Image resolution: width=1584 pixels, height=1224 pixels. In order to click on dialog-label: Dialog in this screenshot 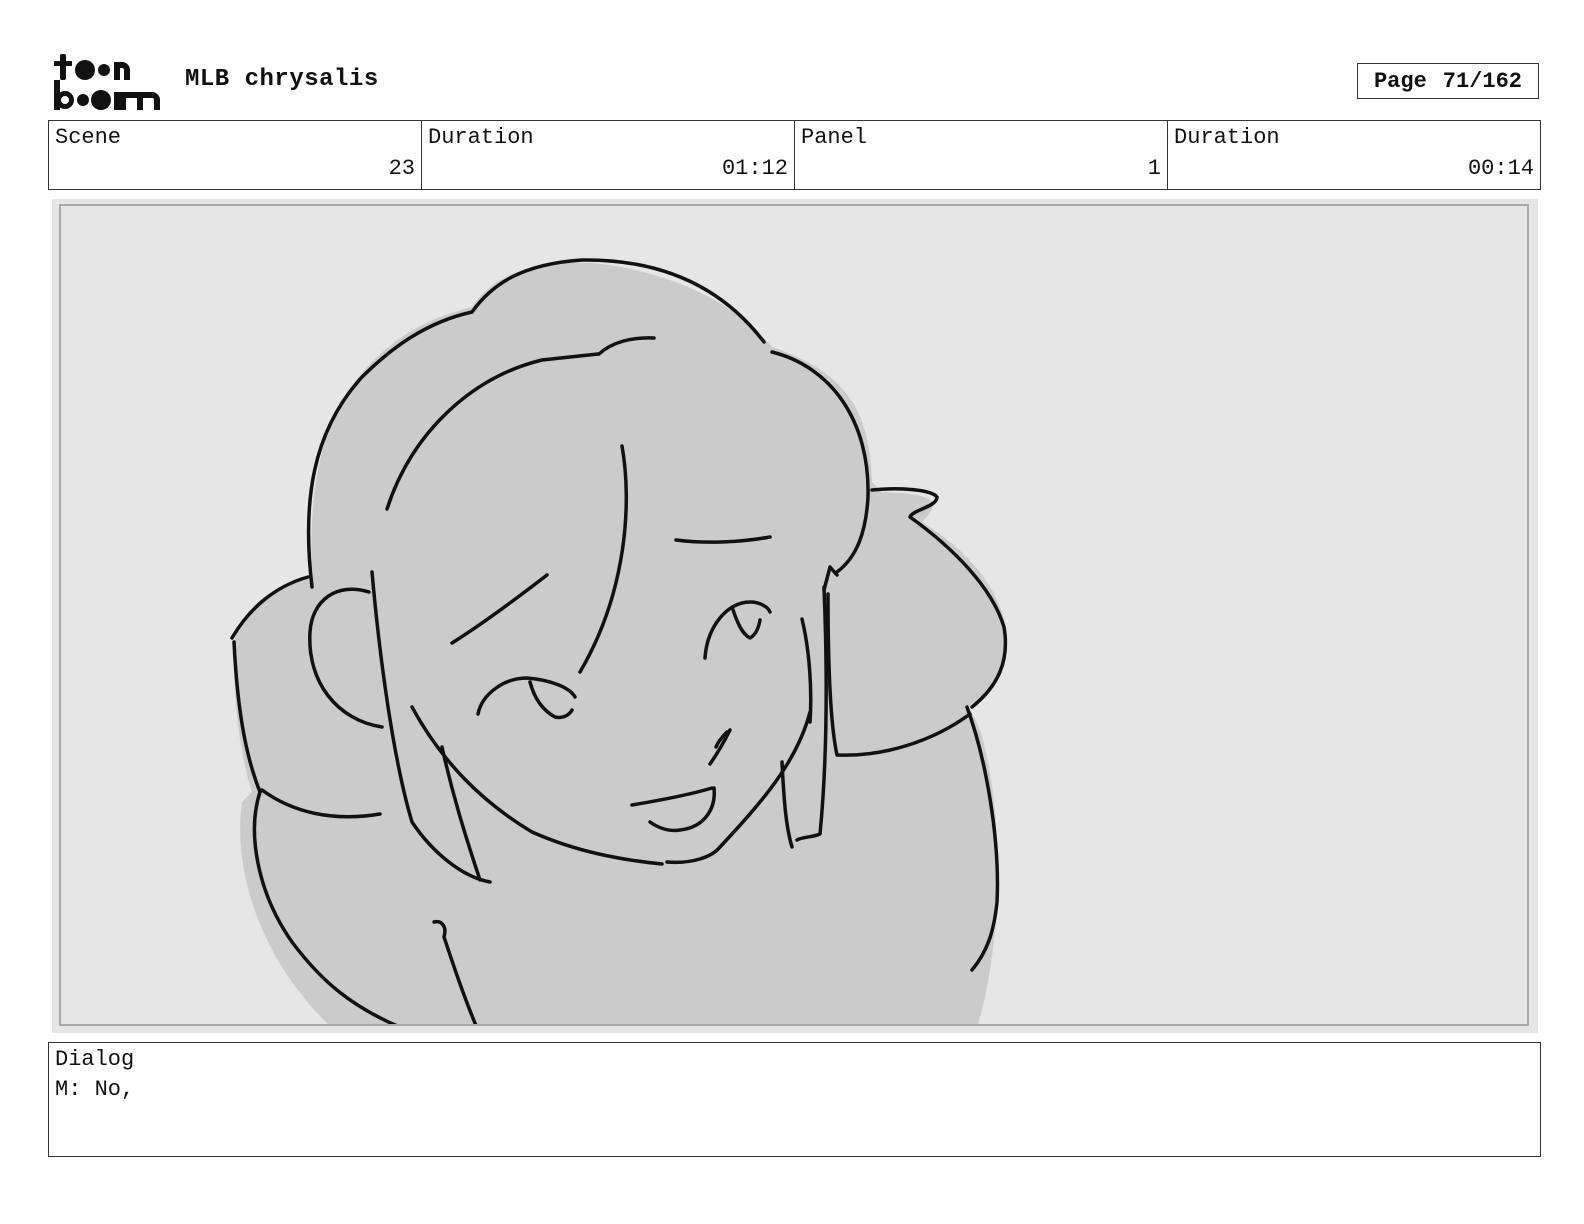, I will do `click(95, 1059)`.